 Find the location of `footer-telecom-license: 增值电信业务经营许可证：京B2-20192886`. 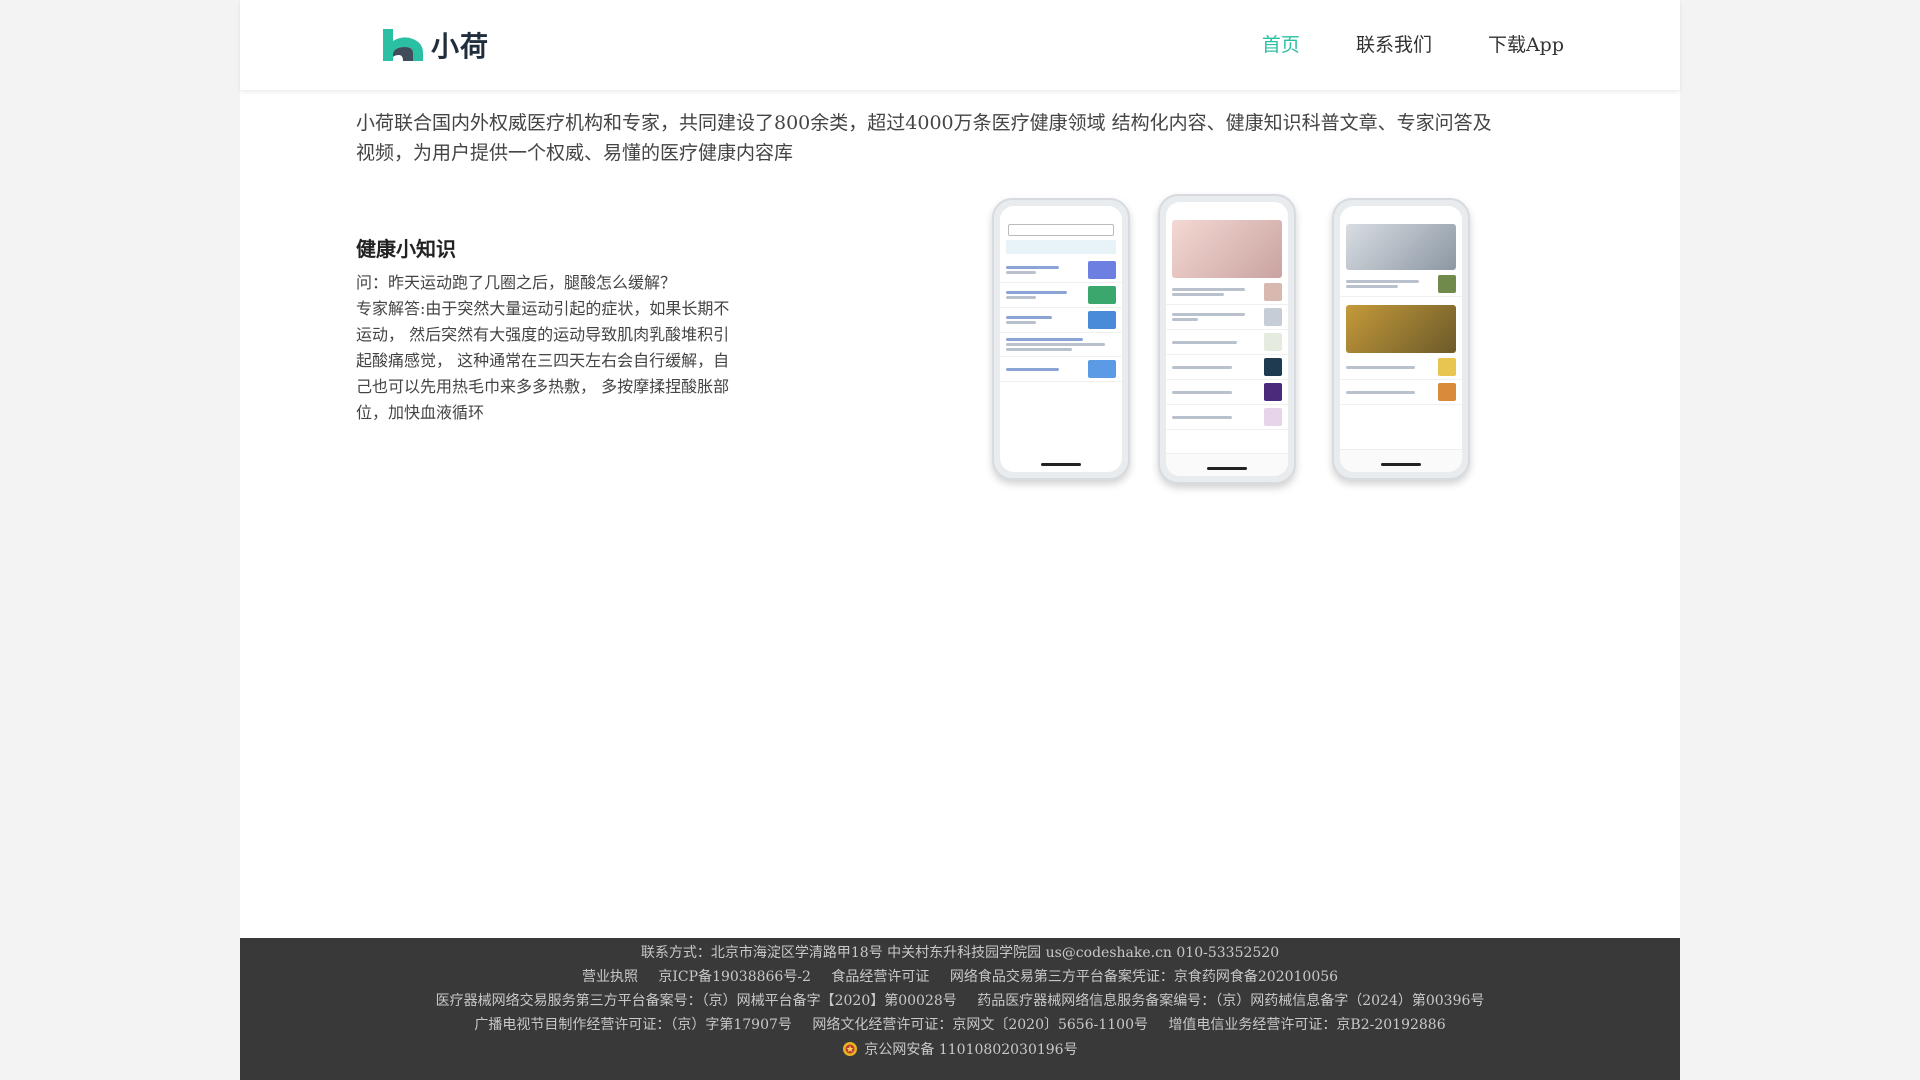

footer-telecom-license: 增值电信业务经营许可证：京B2-20192886 is located at coordinates (1307, 1025).